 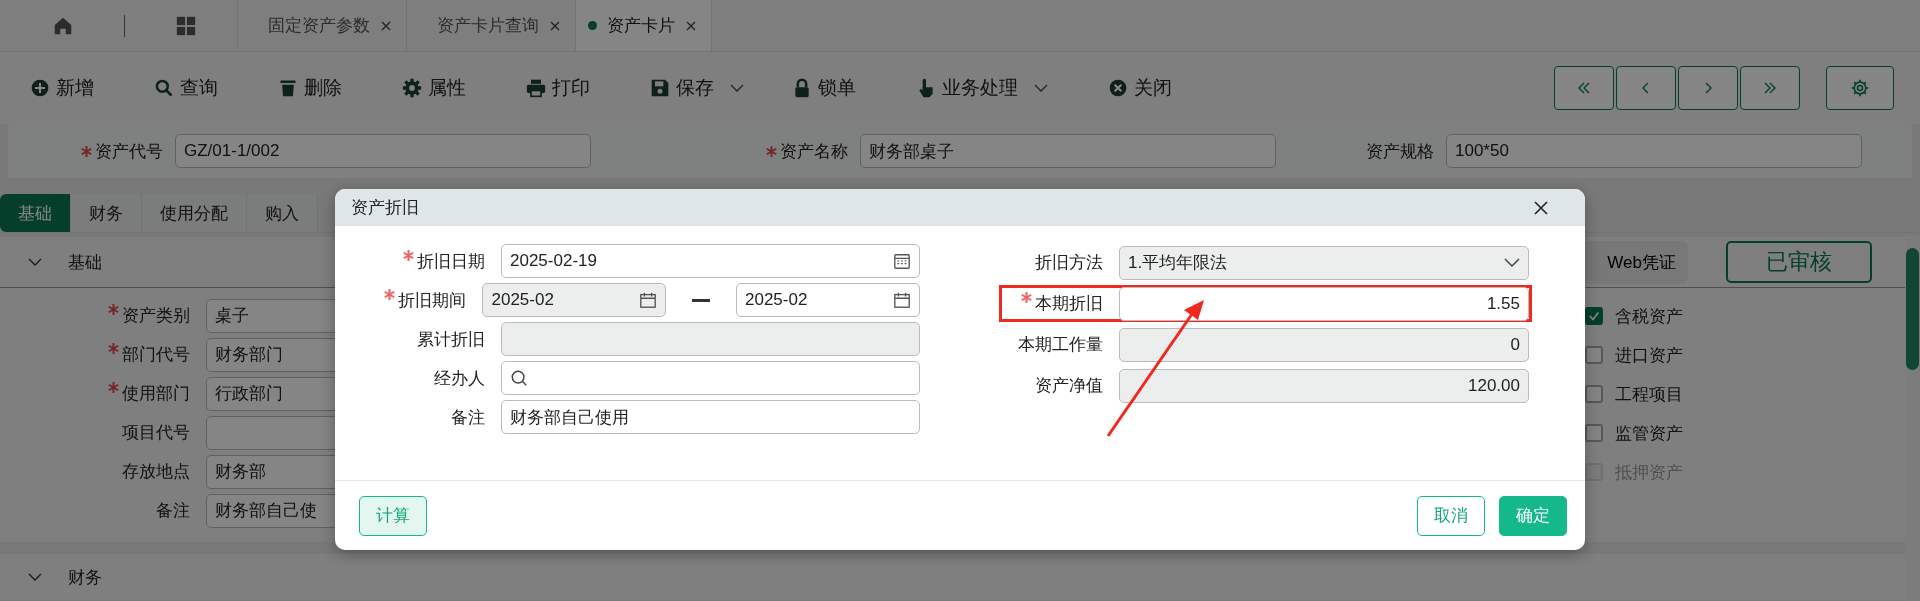 What do you see at coordinates (451, 339) in the screenshot?
I see `field-label: 累计折旧` at bounding box center [451, 339].